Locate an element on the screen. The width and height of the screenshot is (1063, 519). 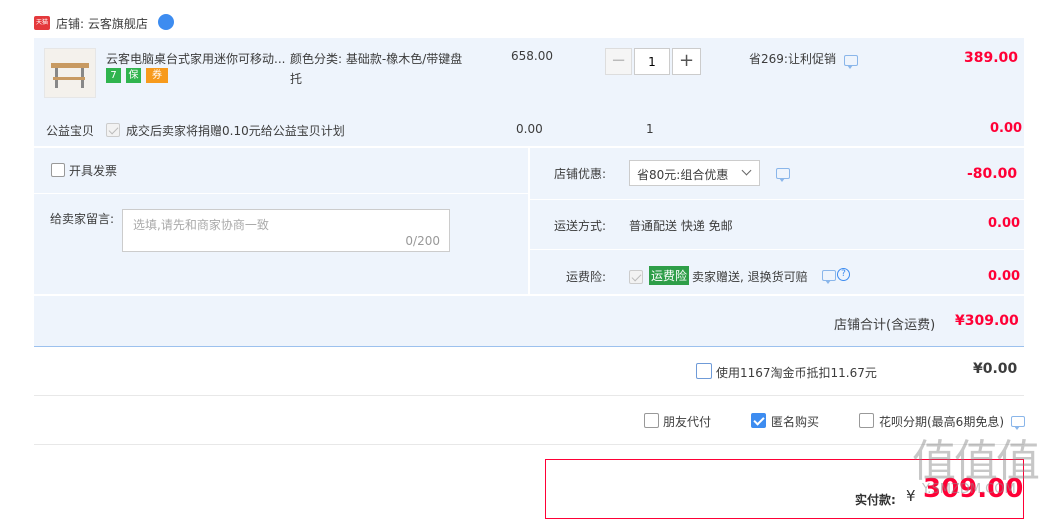
item-subtotal: 389.00 is located at coordinates (991, 58).